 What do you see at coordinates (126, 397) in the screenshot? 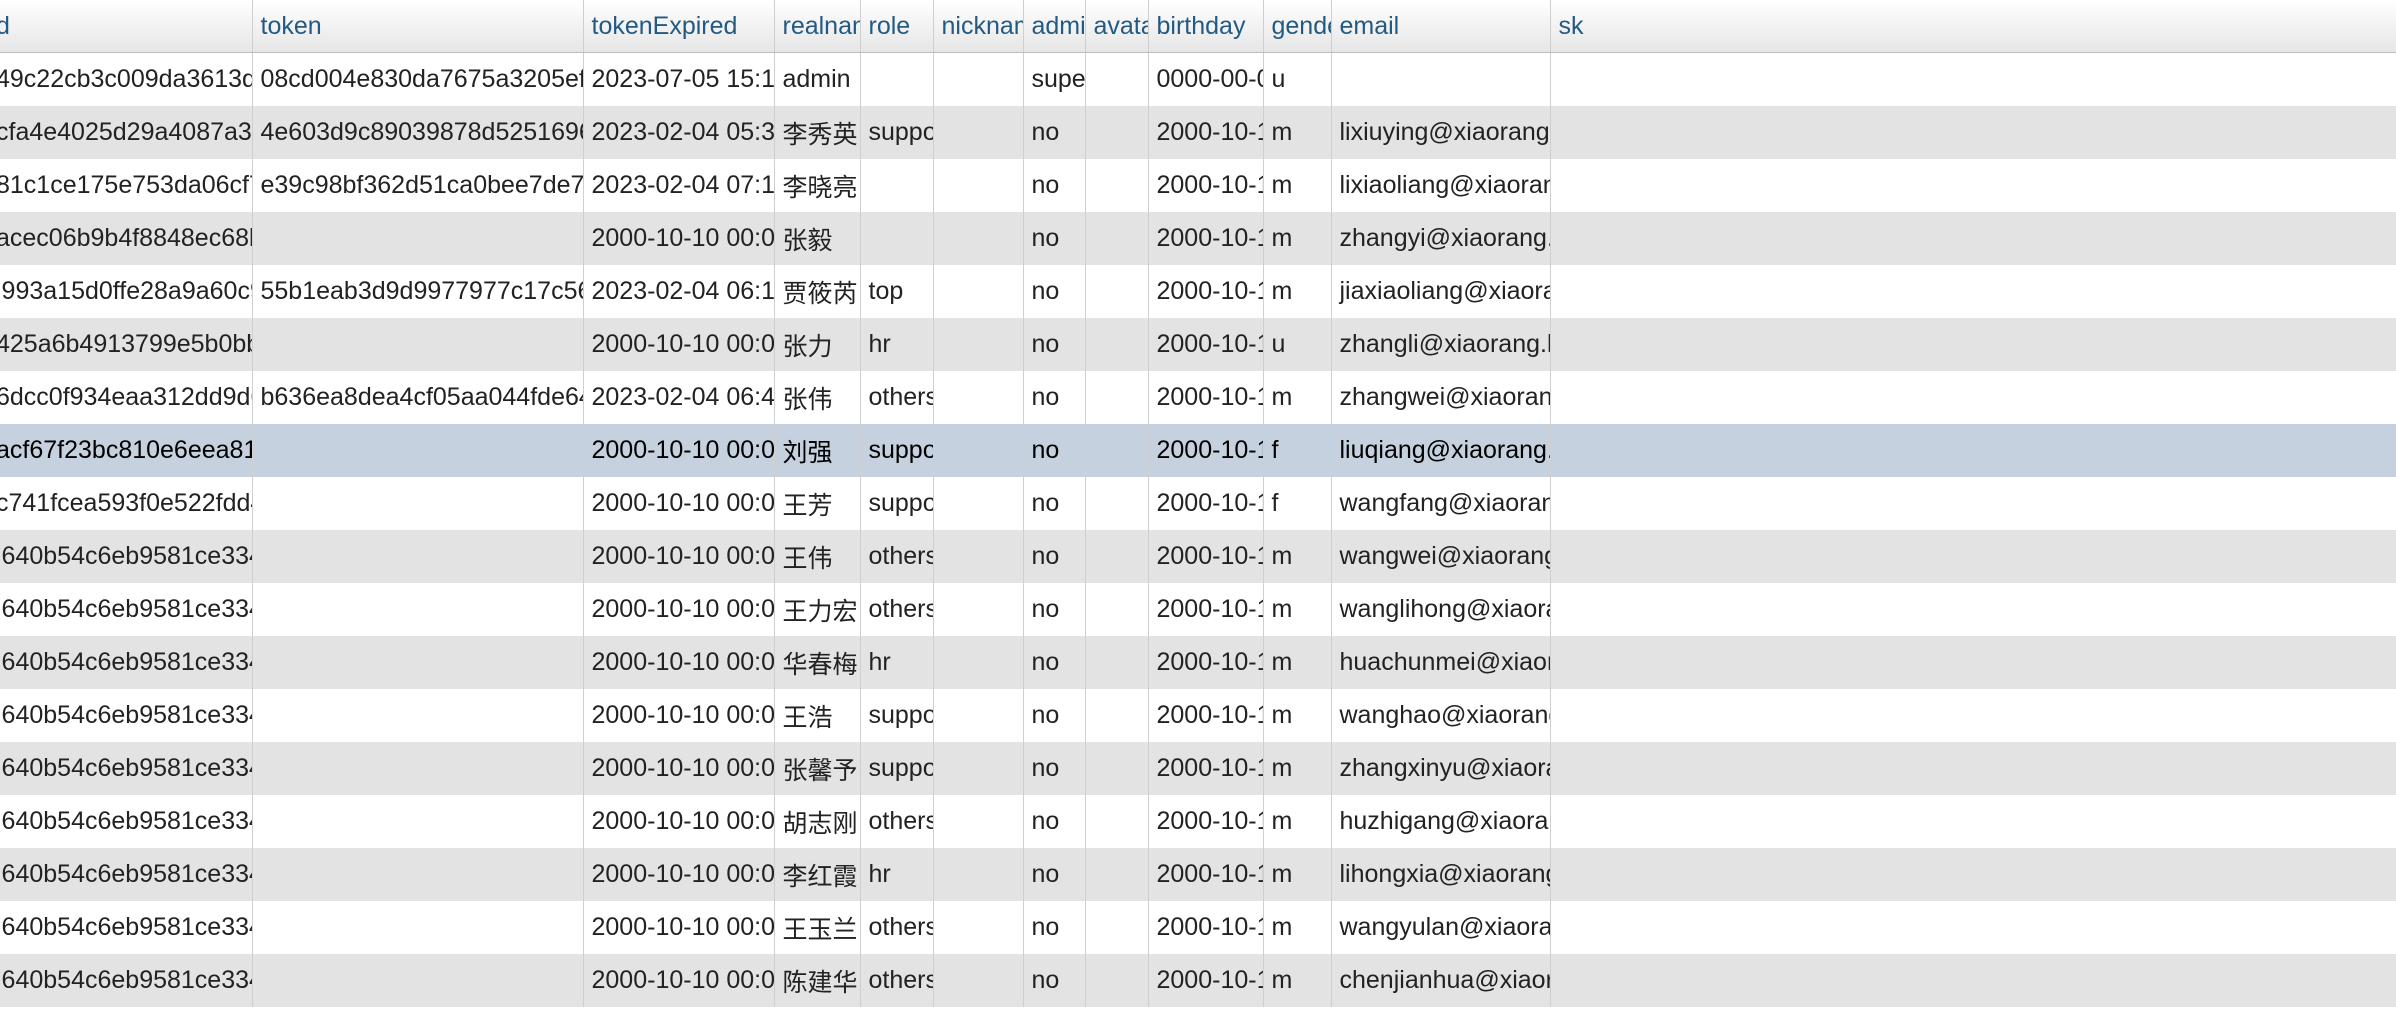
I see `cell-id: 6dcc0f934eaa312dd9d63820b` at bounding box center [126, 397].